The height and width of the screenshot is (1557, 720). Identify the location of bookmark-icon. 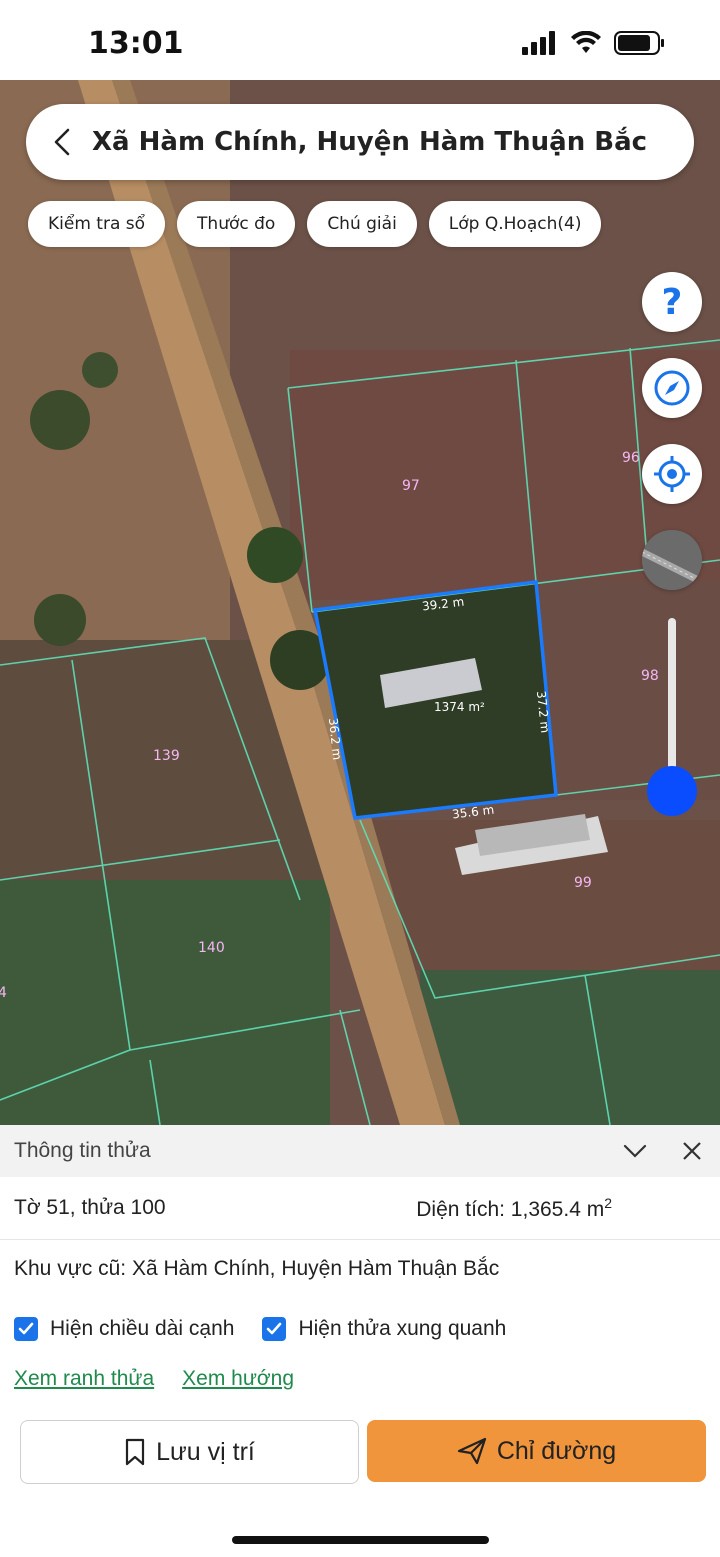
(135, 1452).